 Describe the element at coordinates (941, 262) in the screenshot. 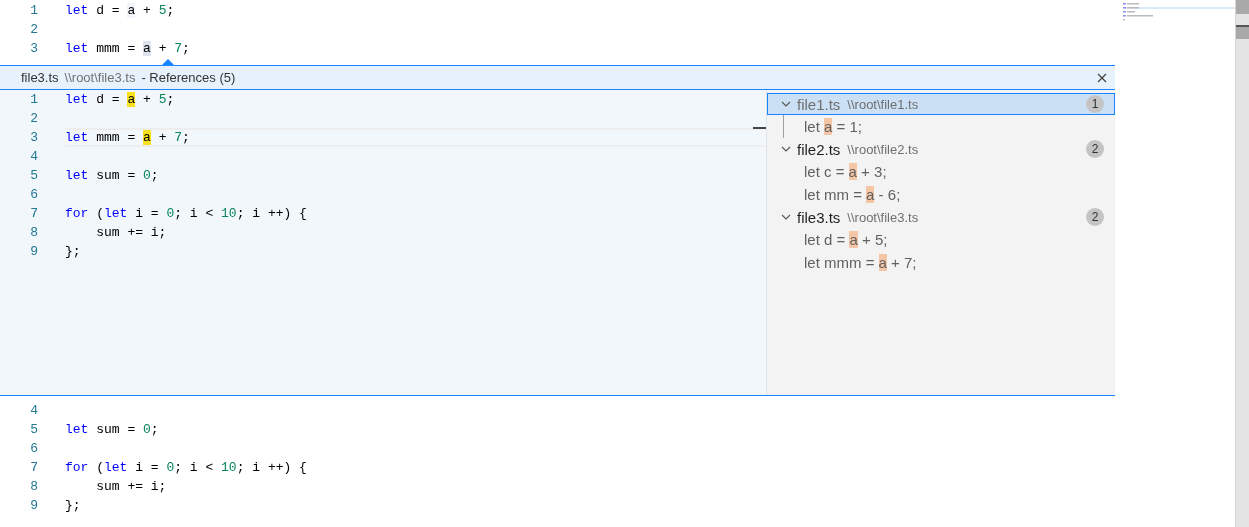

I see `reference-line: let mmm = a + 7;` at that location.